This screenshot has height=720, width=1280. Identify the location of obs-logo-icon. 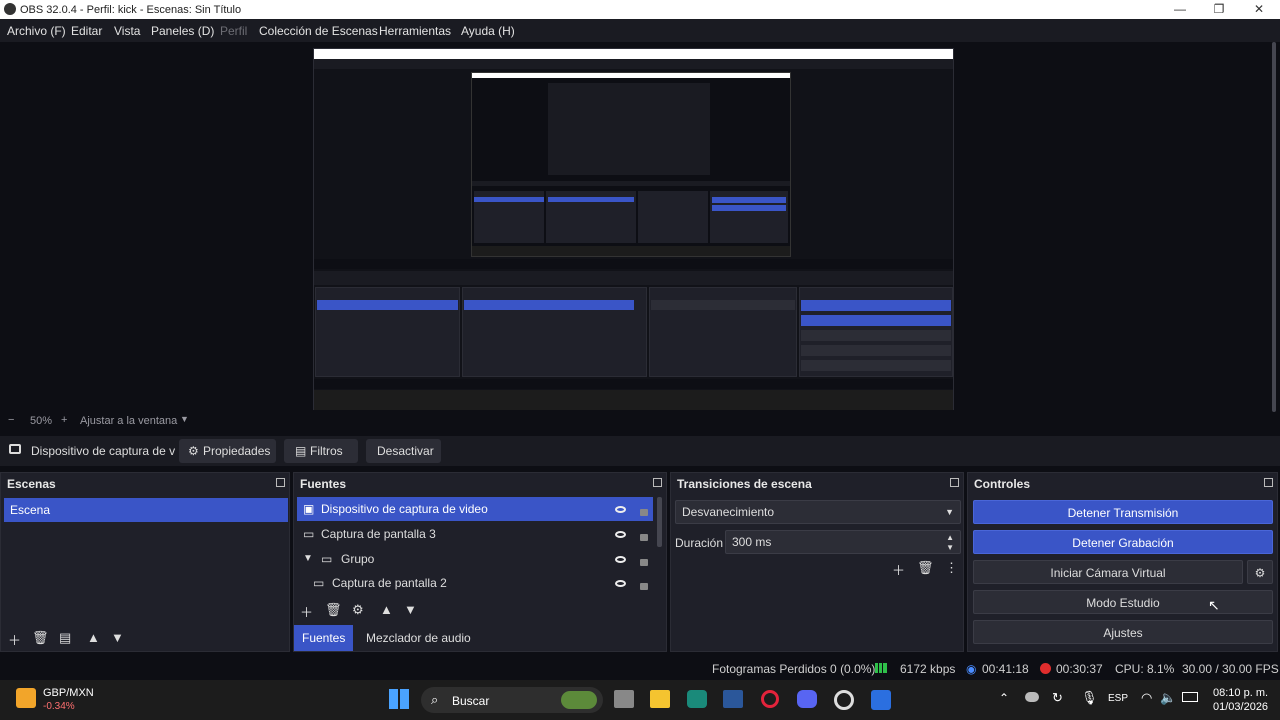
(10, 9).